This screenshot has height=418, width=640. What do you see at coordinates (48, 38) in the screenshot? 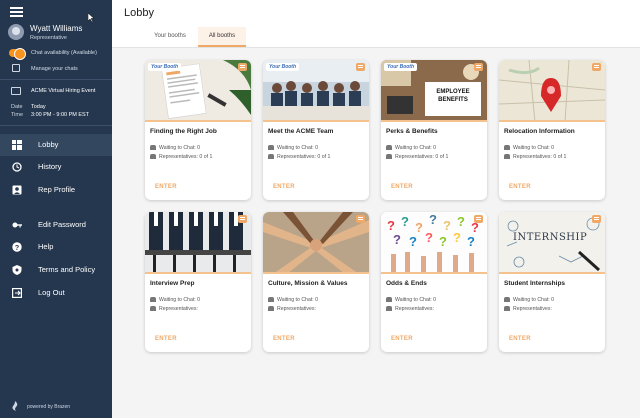
I see `user-role: Representative` at bounding box center [48, 38].